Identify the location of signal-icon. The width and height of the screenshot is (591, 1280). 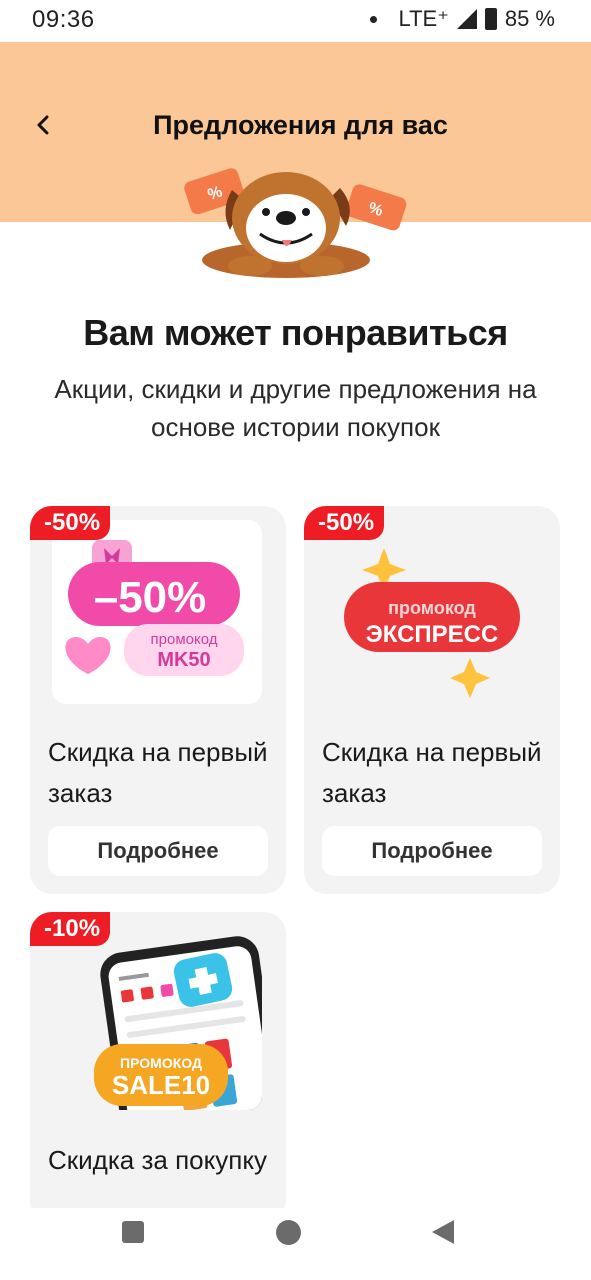
(466, 19).